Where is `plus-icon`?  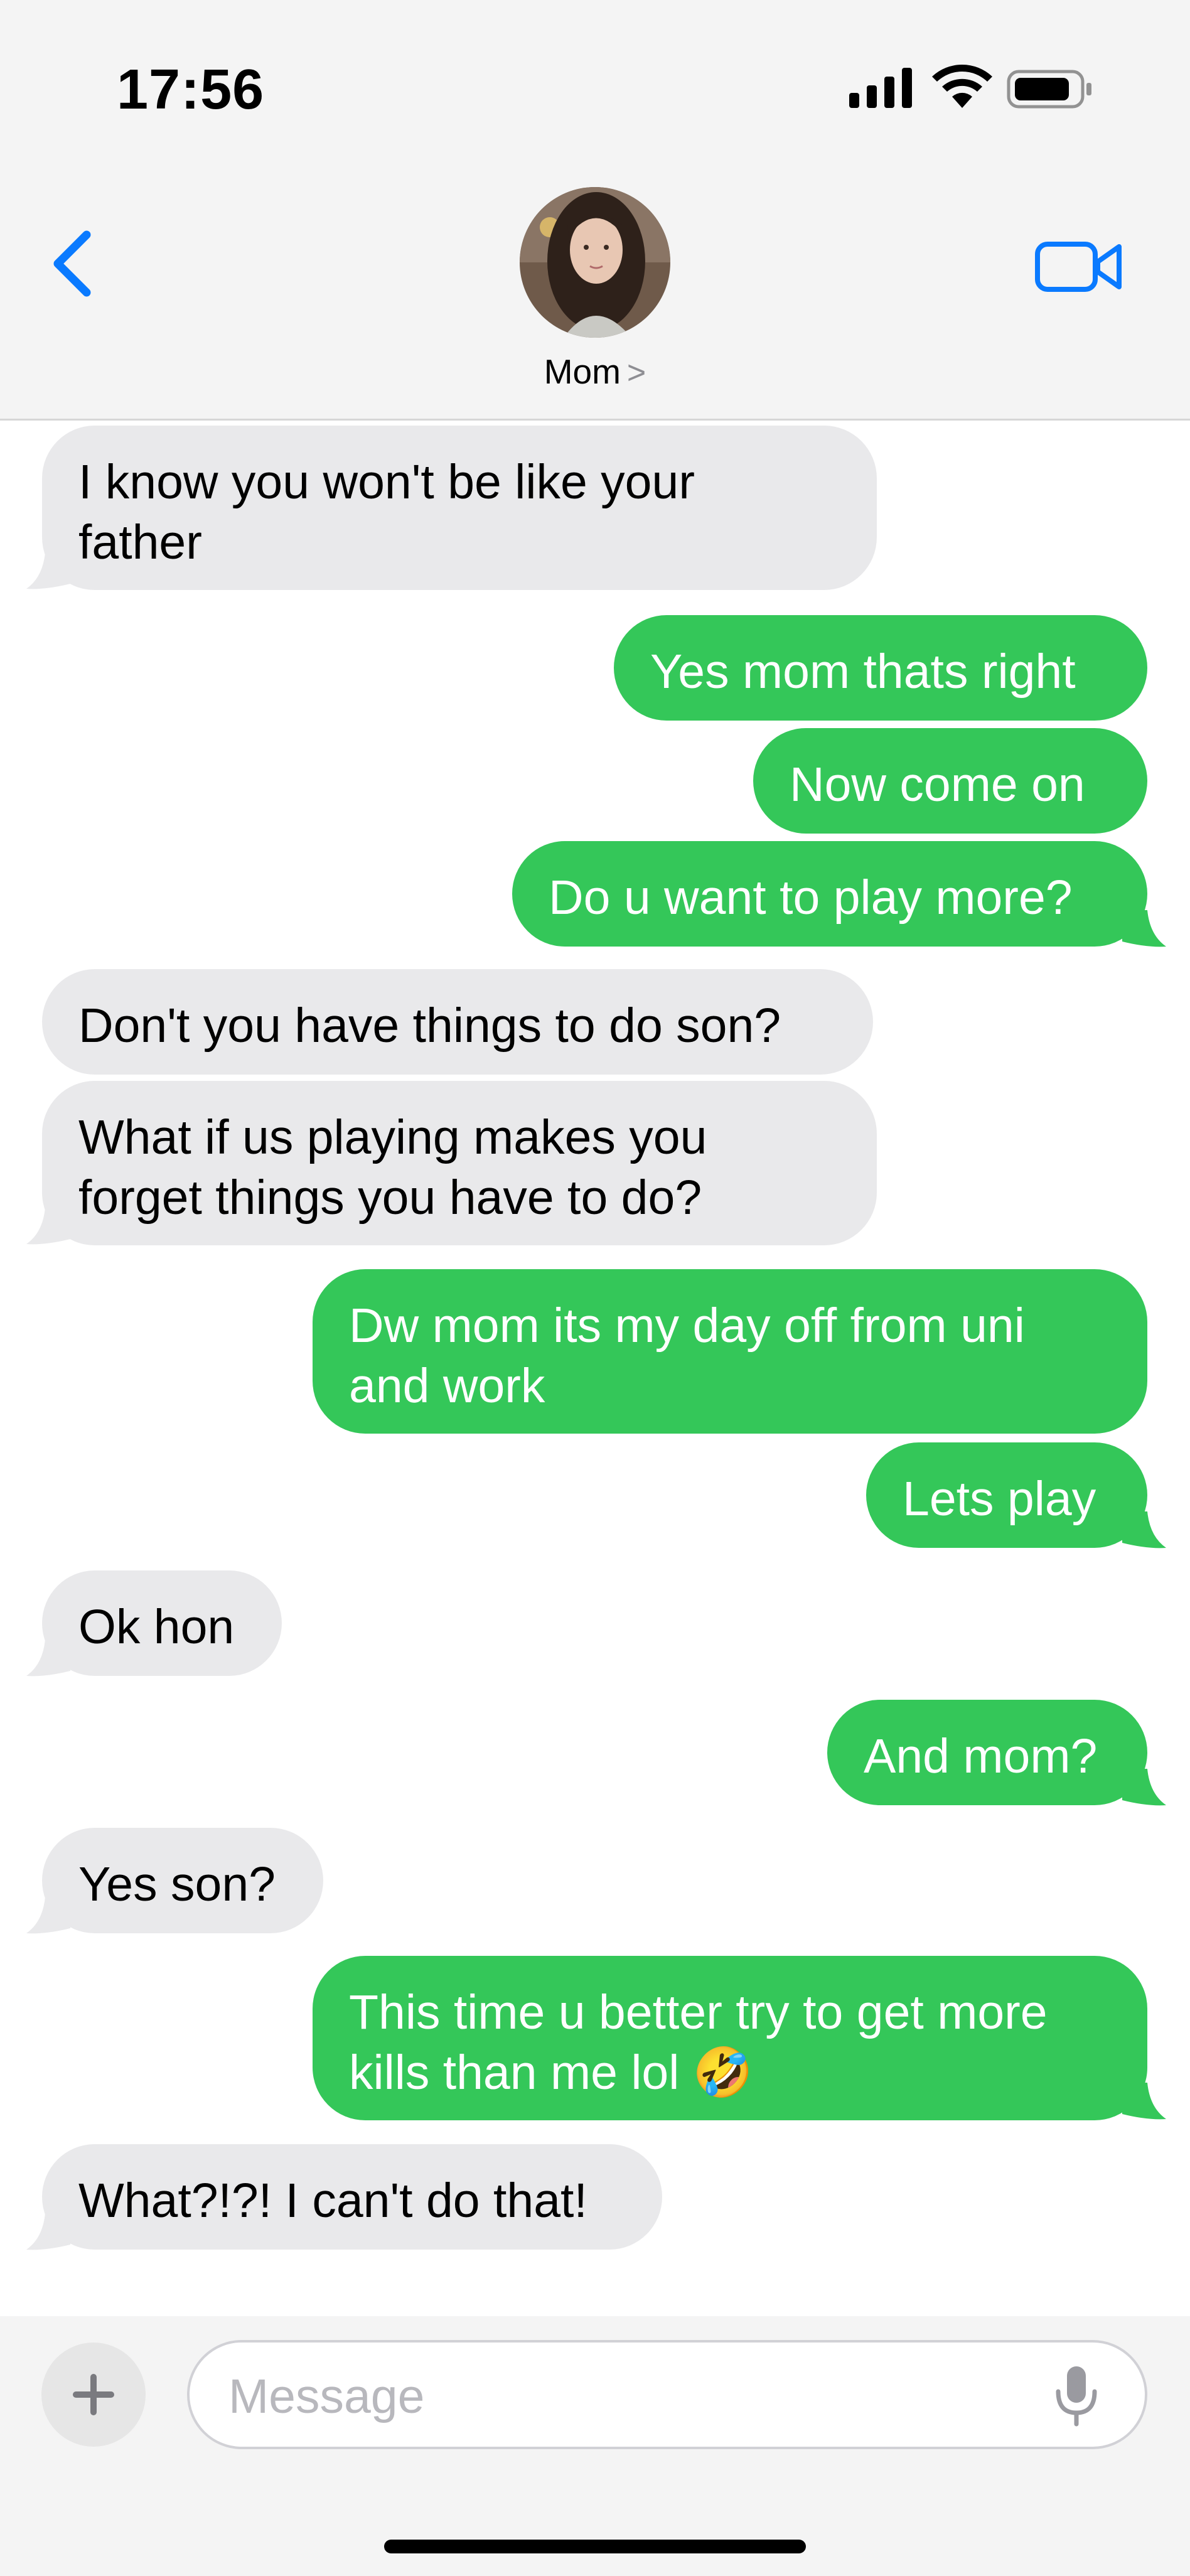
plus-icon is located at coordinates (93, 2394).